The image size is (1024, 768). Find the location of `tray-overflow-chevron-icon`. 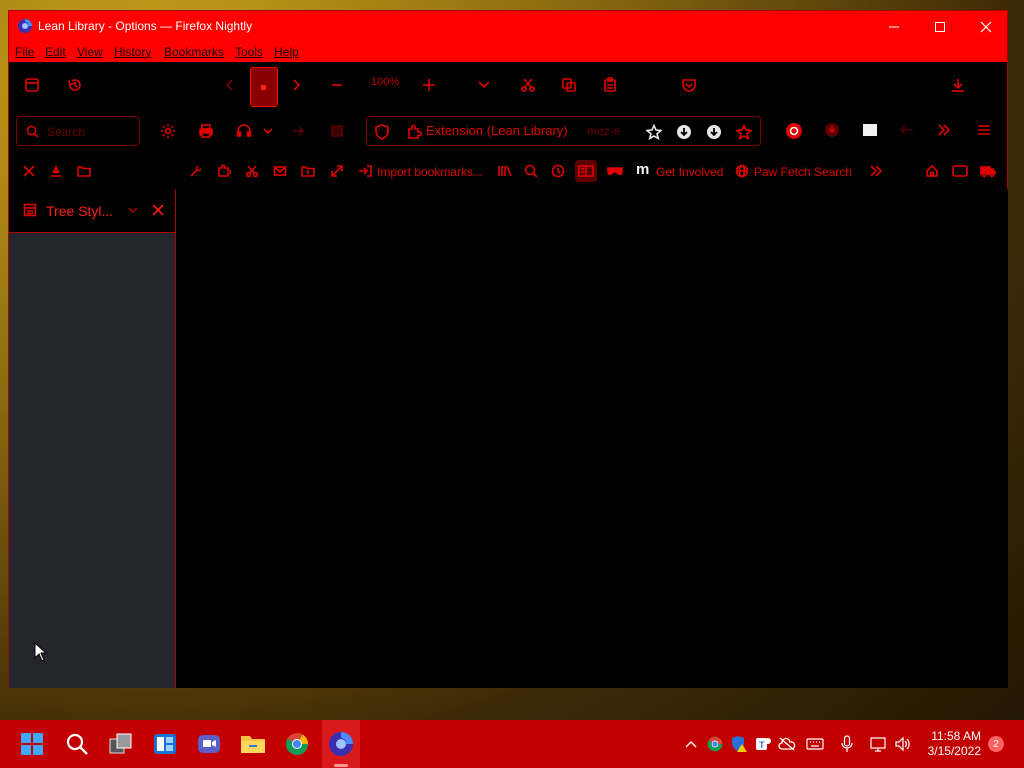

tray-overflow-chevron-icon is located at coordinates (691, 744).